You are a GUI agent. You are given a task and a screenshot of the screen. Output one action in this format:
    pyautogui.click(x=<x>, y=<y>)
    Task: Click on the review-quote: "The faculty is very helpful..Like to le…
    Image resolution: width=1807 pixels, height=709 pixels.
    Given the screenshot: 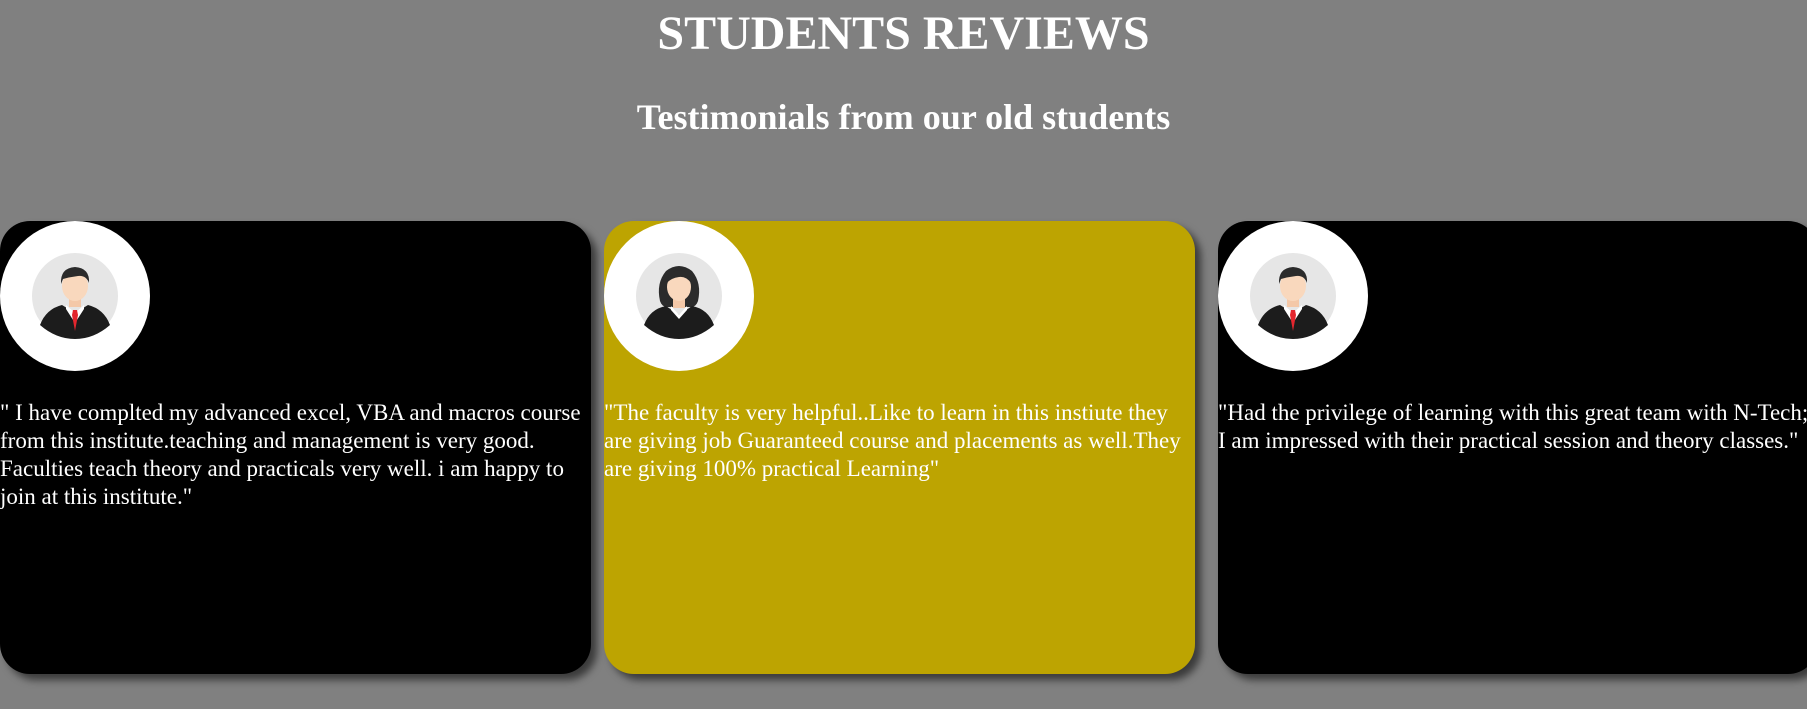 What is the action you would take?
    pyautogui.click(x=892, y=440)
    